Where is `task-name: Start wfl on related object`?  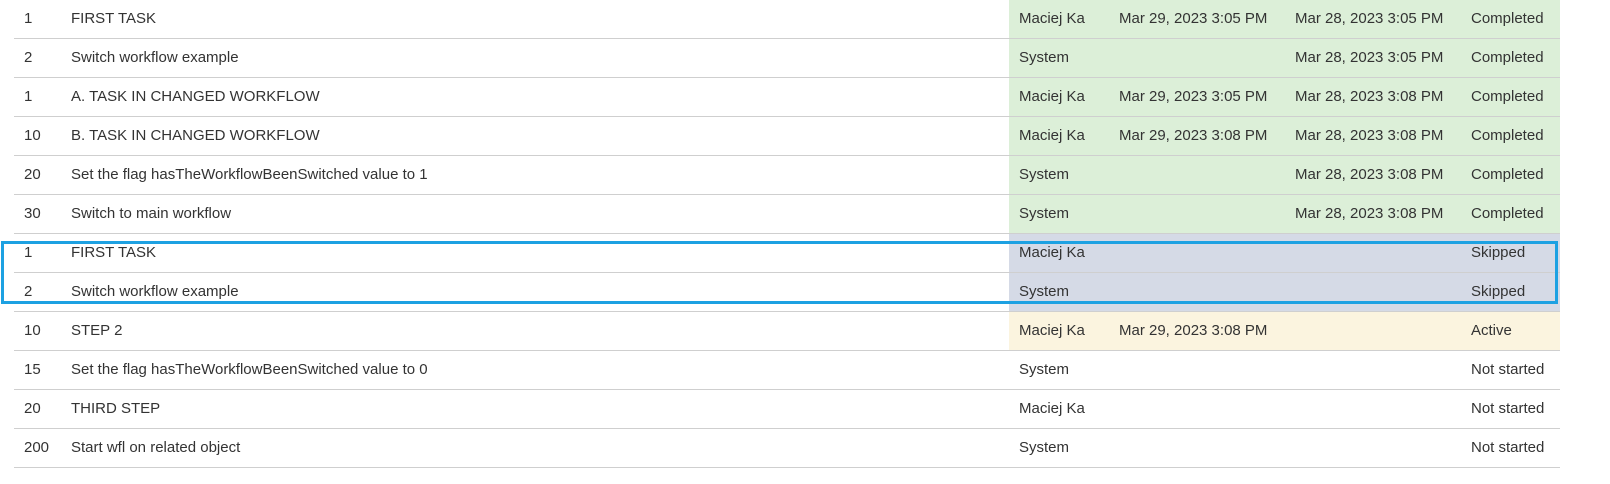
task-name: Start wfl on related object is located at coordinates (156, 447).